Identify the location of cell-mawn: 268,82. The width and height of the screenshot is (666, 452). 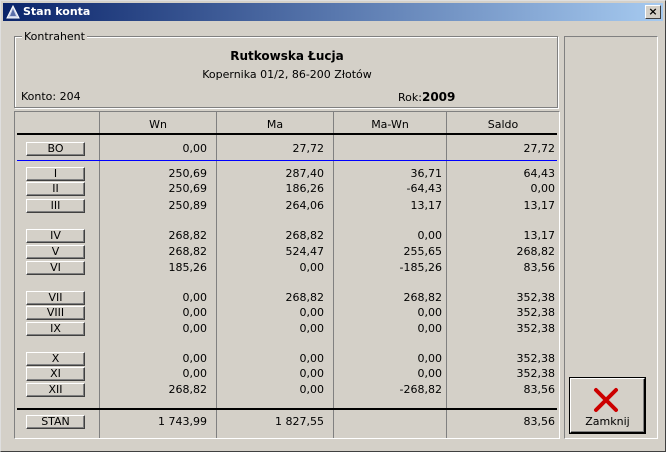
(423, 297).